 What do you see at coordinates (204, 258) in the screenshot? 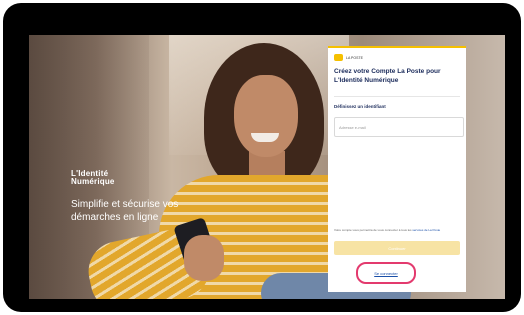
I see `person-hand` at bounding box center [204, 258].